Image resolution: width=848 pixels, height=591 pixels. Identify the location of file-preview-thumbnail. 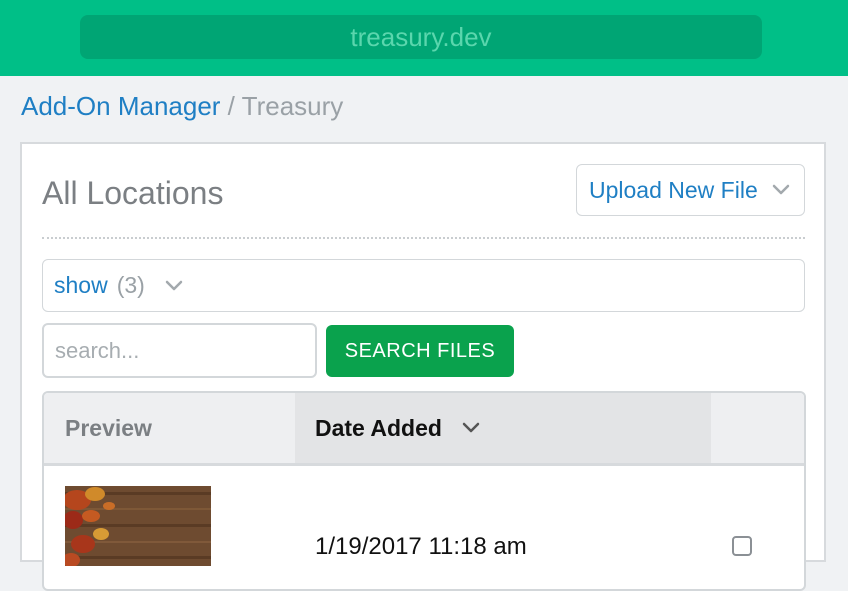
(138, 526).